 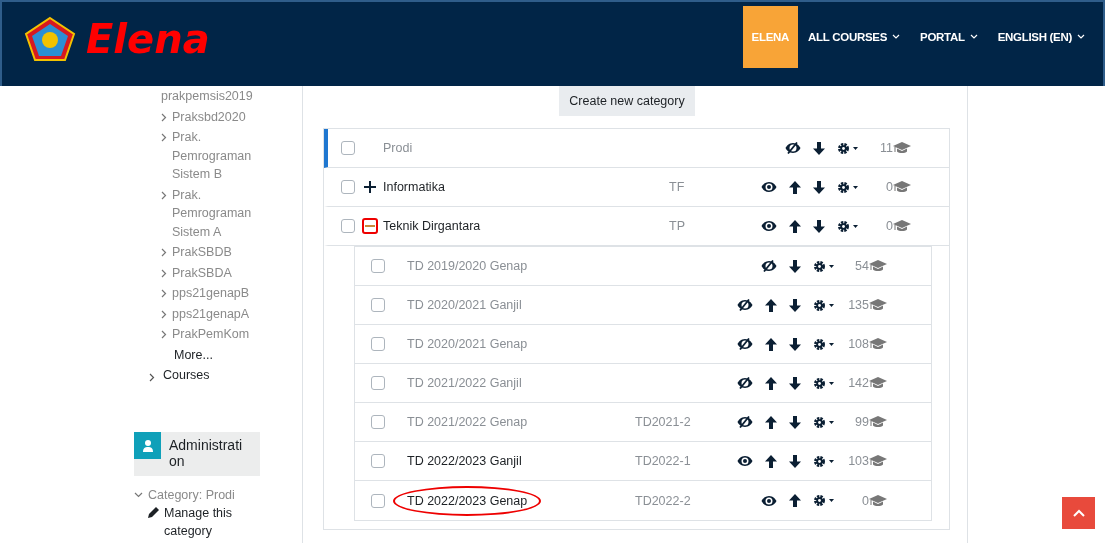 I want to click on plus-icon, so click(x=370, y=187).